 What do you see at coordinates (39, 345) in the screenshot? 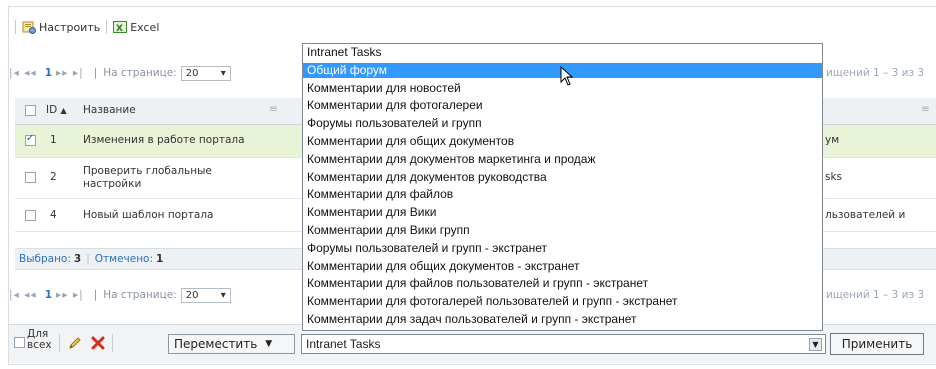
I see `for-all-line2: всех` at bounding box center [39, 345].